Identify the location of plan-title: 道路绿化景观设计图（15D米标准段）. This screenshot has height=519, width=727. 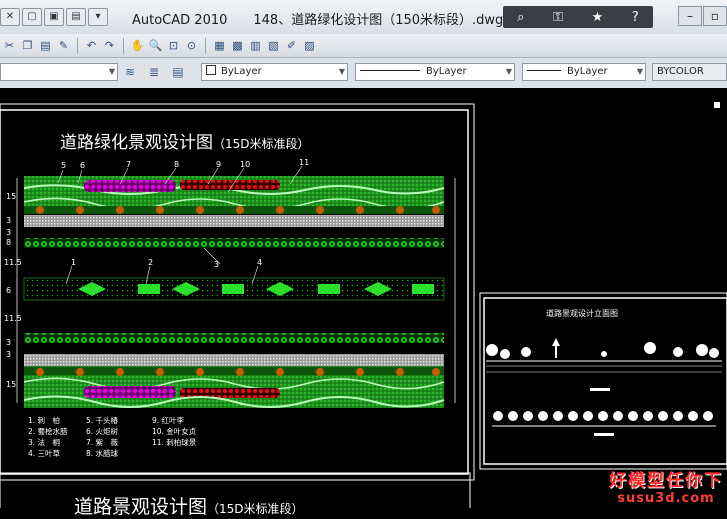
(185, 140).